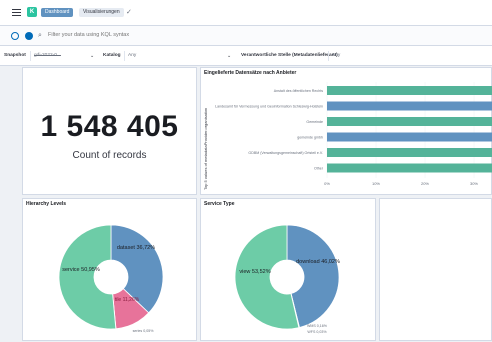 The image size is (492, 342). Describe the element at coordinates (425, 183) in the screenshot. I see `bar-x-tick: 20%` at that location.